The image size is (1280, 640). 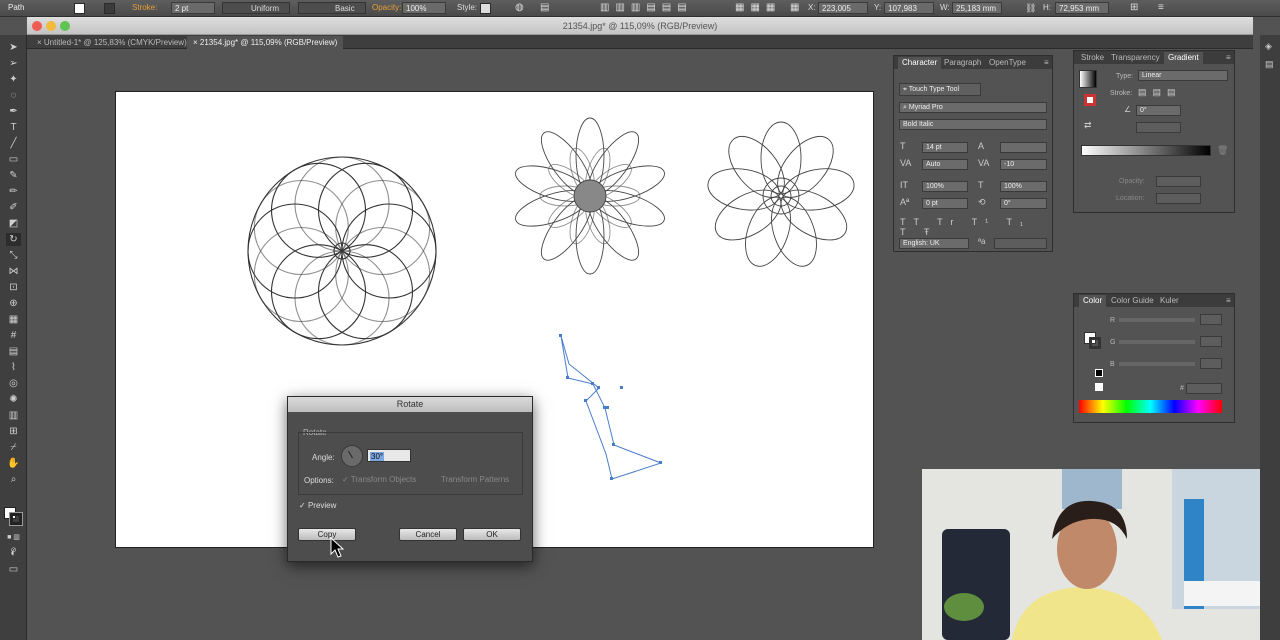 What do you see at coordinates (945, 203) in the screenshot?
I see `baseline-shift-field: 0 pt` at bounding box center [945, 203].